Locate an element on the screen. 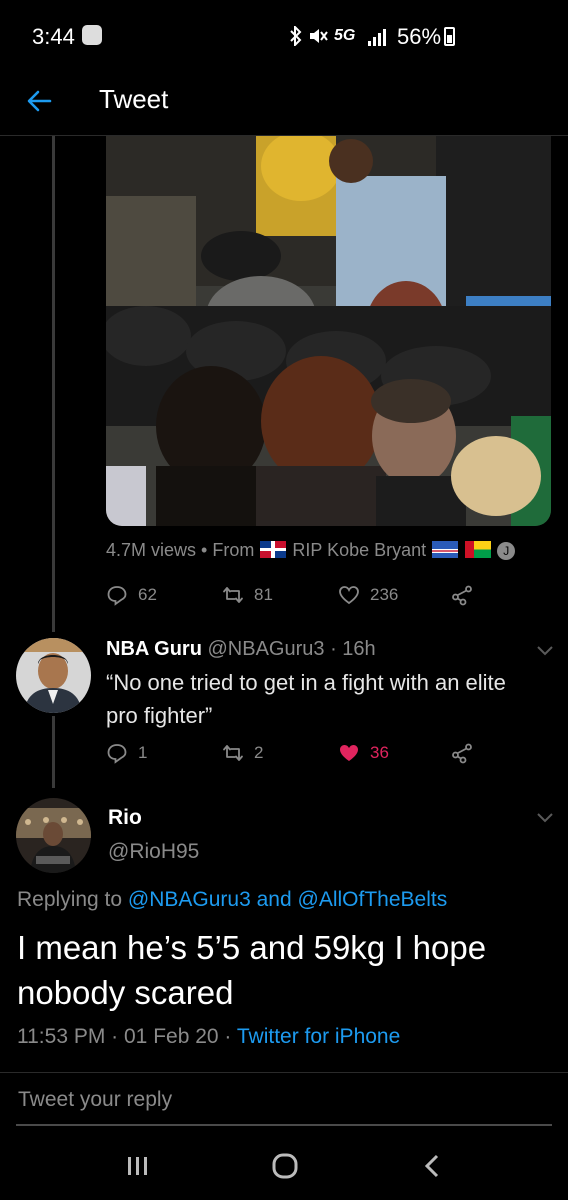 The image size is (568, 1200). status-bar: 3:44 5G 56% is located at coordinates (284, 35).